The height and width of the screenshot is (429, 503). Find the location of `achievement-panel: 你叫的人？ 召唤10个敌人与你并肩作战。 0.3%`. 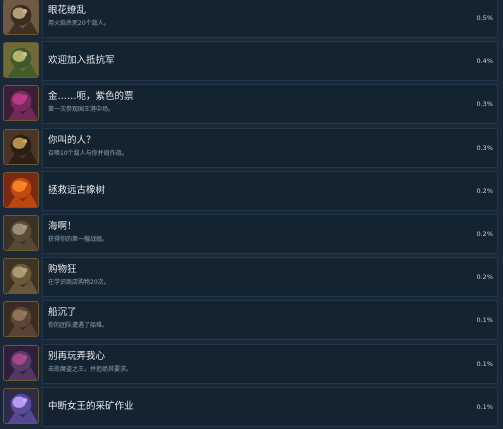

achievement-panel: 你叫的人？ 召唤10个敌人与你并肩作战。 0.3% is located at coordinates (270, 147).